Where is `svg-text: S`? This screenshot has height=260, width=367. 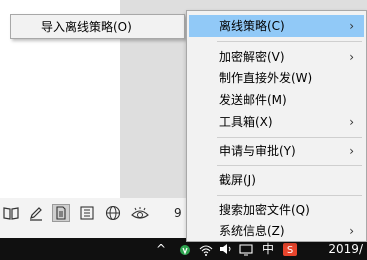
svg-text: S is located at coordinates (290, 250).